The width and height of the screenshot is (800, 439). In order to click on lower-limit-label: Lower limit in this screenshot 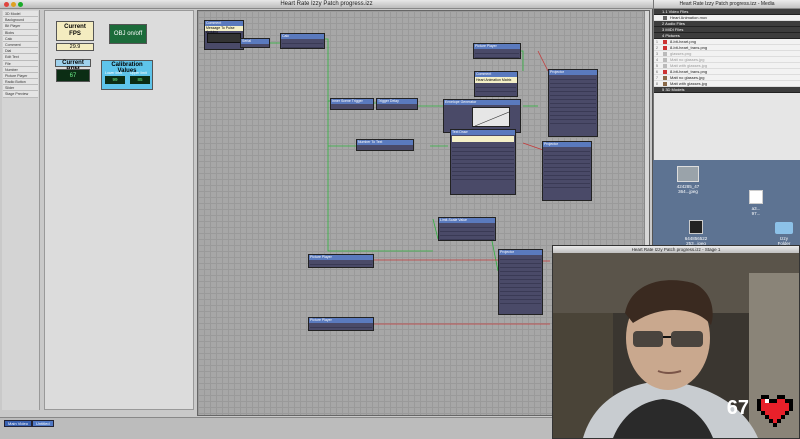, I will do `click(113, 73)`.